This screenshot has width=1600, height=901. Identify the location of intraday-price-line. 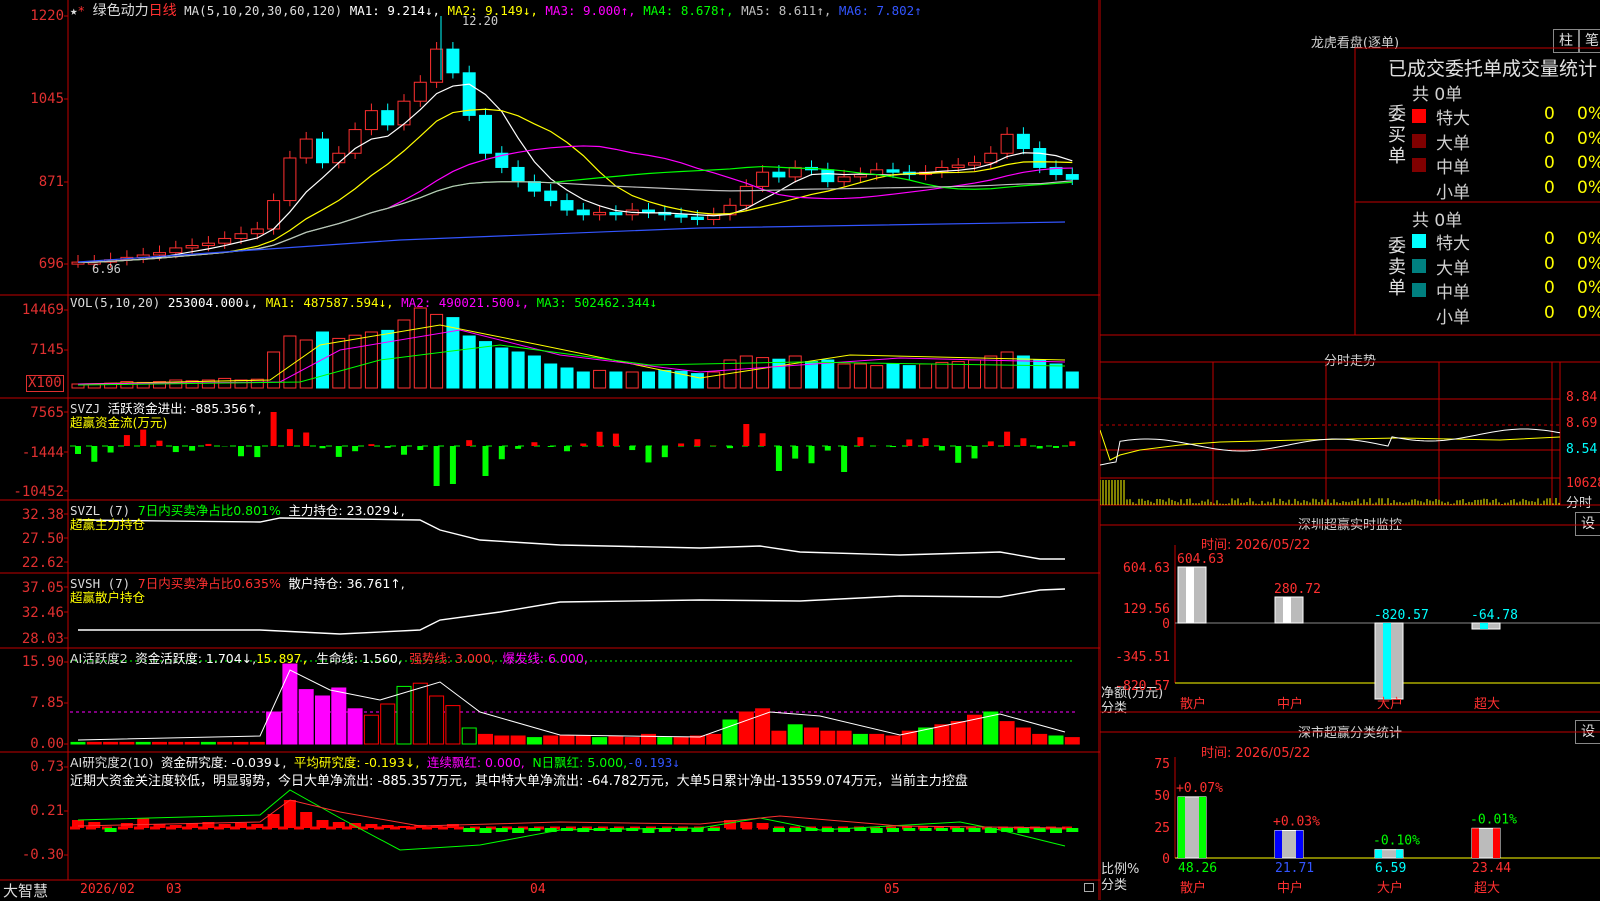
(1330, 447).